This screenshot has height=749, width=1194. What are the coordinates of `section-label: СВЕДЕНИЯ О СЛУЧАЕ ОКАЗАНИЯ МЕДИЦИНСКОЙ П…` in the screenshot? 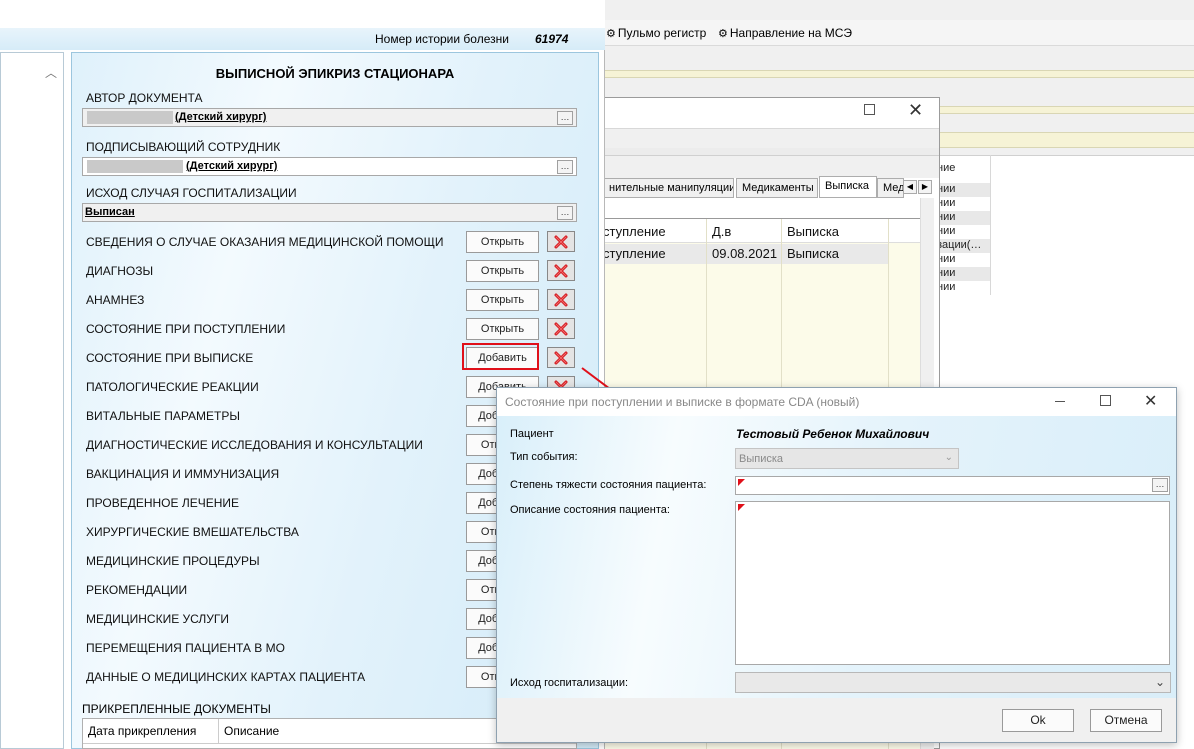 It's located at (265, 242).